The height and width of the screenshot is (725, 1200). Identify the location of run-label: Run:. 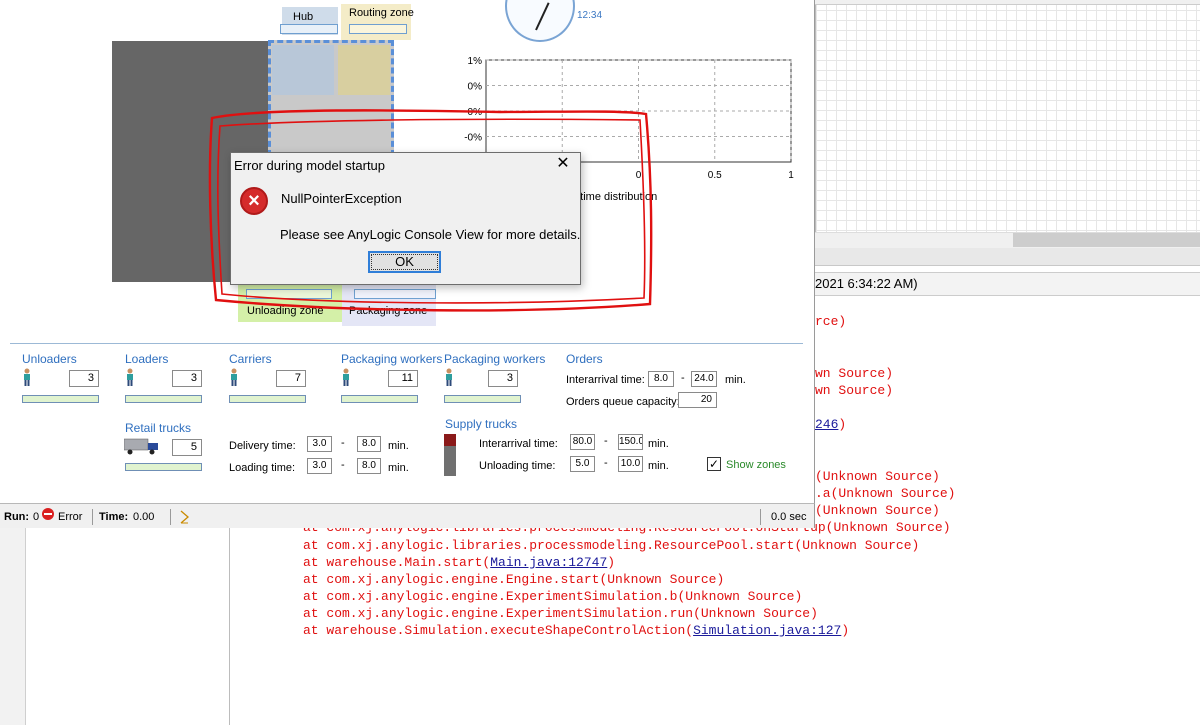
(17, 517).